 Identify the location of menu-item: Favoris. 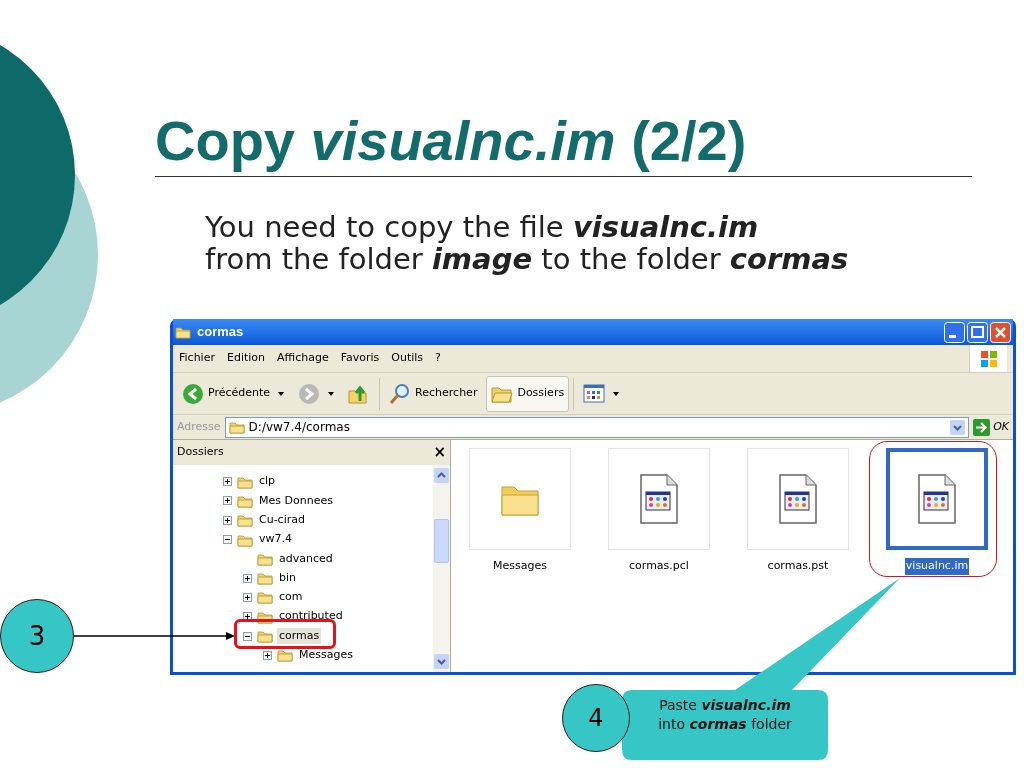
(360, 358).